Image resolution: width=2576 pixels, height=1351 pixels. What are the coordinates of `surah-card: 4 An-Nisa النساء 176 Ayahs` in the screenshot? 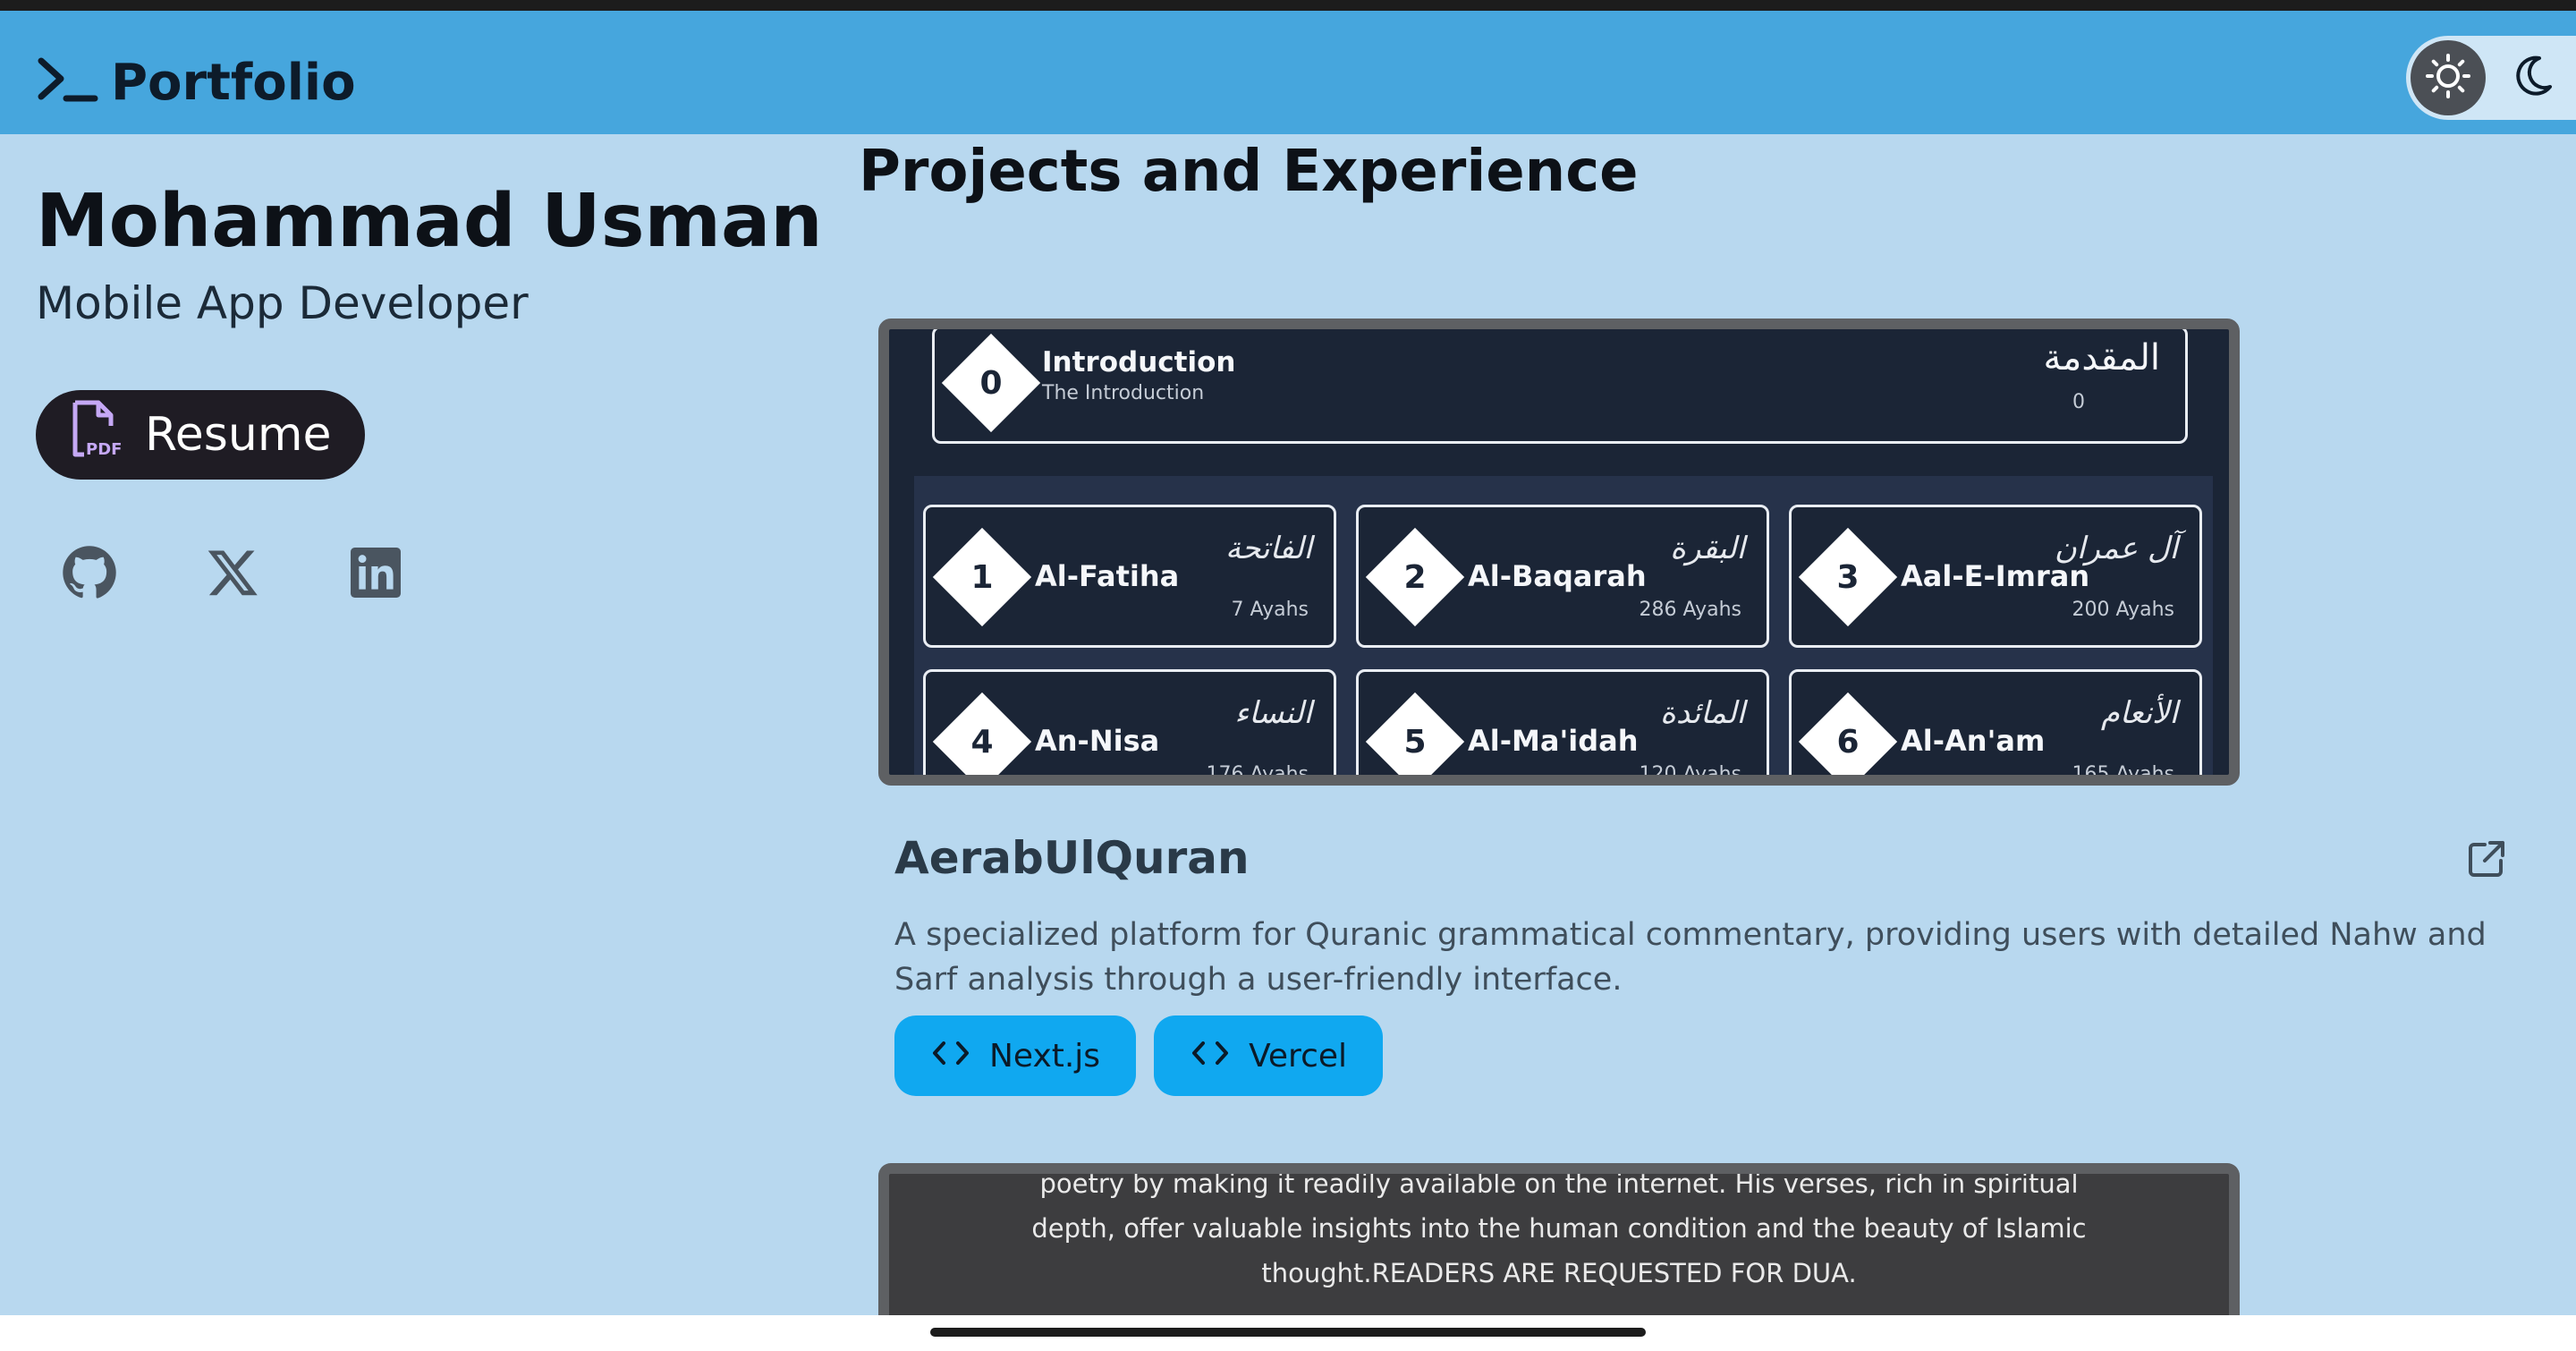 It's located at (1129, 728).